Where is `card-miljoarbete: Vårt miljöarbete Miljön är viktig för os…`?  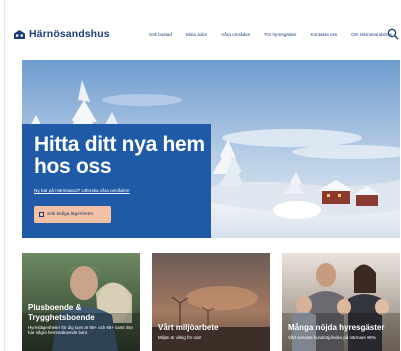
card-miljoarbete: Vårt miljöarbete Miljön är viktig för os… is located at coordinates (211, 302).